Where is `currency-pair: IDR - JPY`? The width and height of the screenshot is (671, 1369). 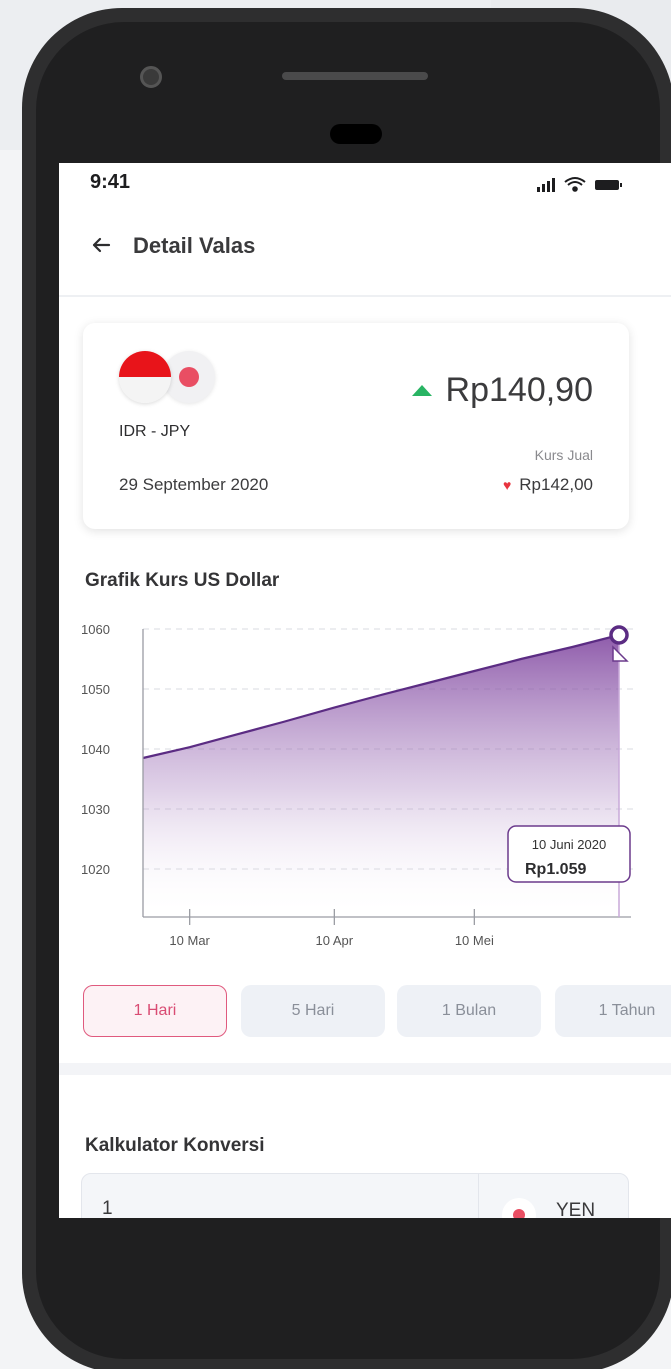 currency-pair: IDR - JPY is located at coordinates (155, 431).